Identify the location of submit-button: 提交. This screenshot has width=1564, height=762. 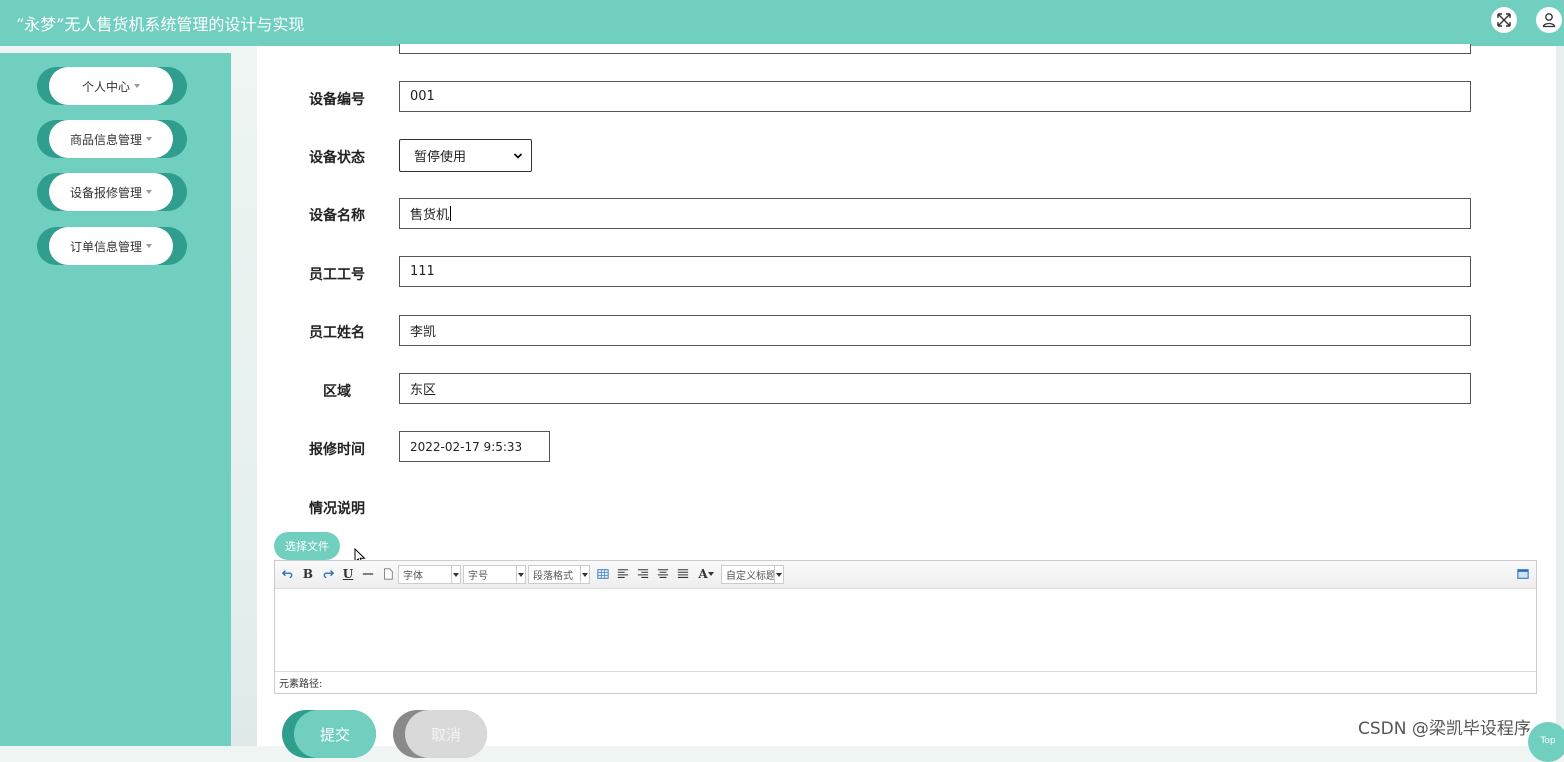
(329, 734).